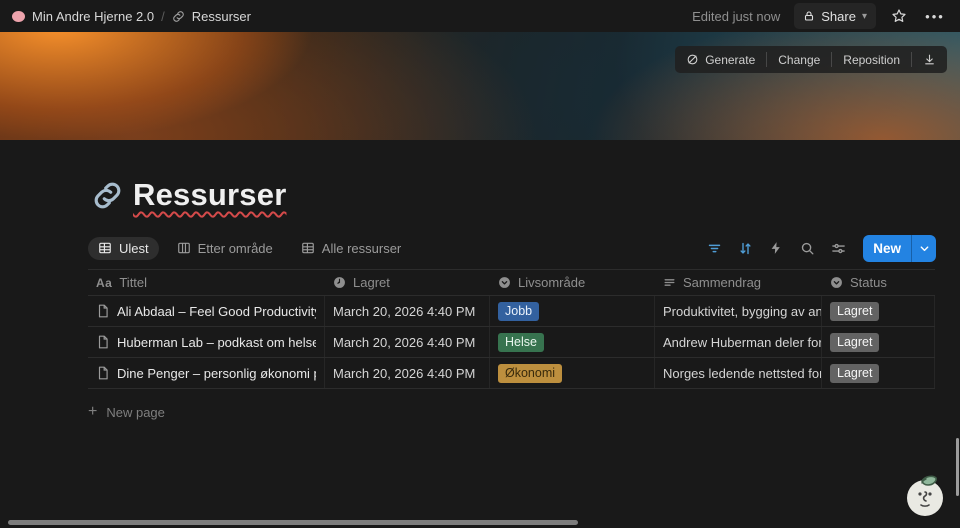 This screenshot has height=528, width=960. Describe the element at coordinates (524, 412) in the screenshot. I see `new-page-button: + New page` at that location.